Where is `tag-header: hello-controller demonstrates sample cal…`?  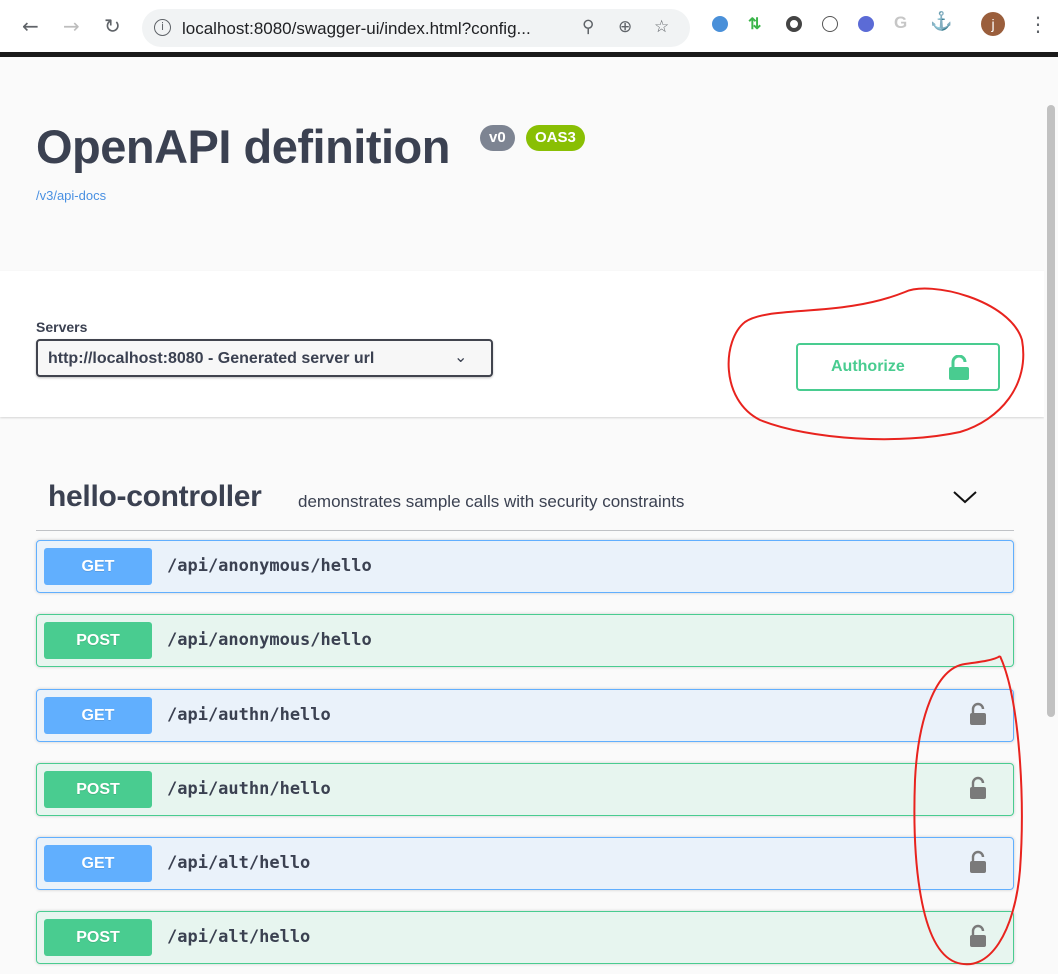
tag-header: hello-controller demonstrates sample cal… is located at coordinates (525, 500).